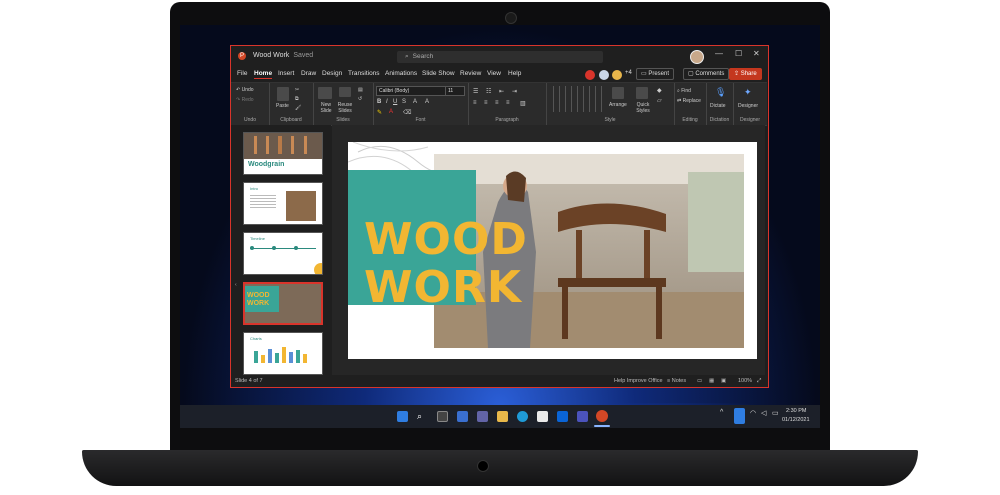  Describe the element at coordinates (305, 358) in the screenshot. I see `thumbnail-bar` at that location.